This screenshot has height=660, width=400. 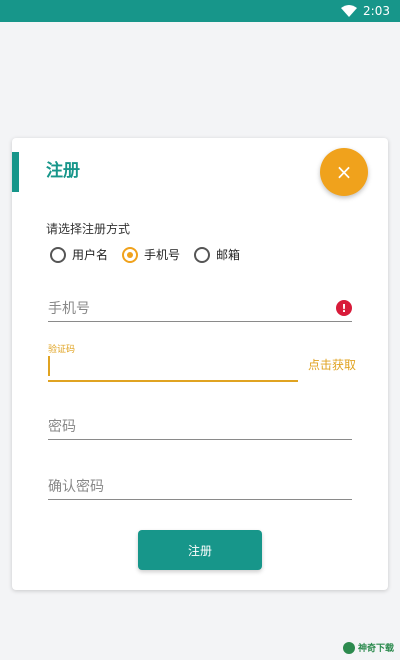 What do you see at coordinates (200, 488) in the screenshot?
I see `confirm-password-input: 确认密码` at bounding box center [200, 488].